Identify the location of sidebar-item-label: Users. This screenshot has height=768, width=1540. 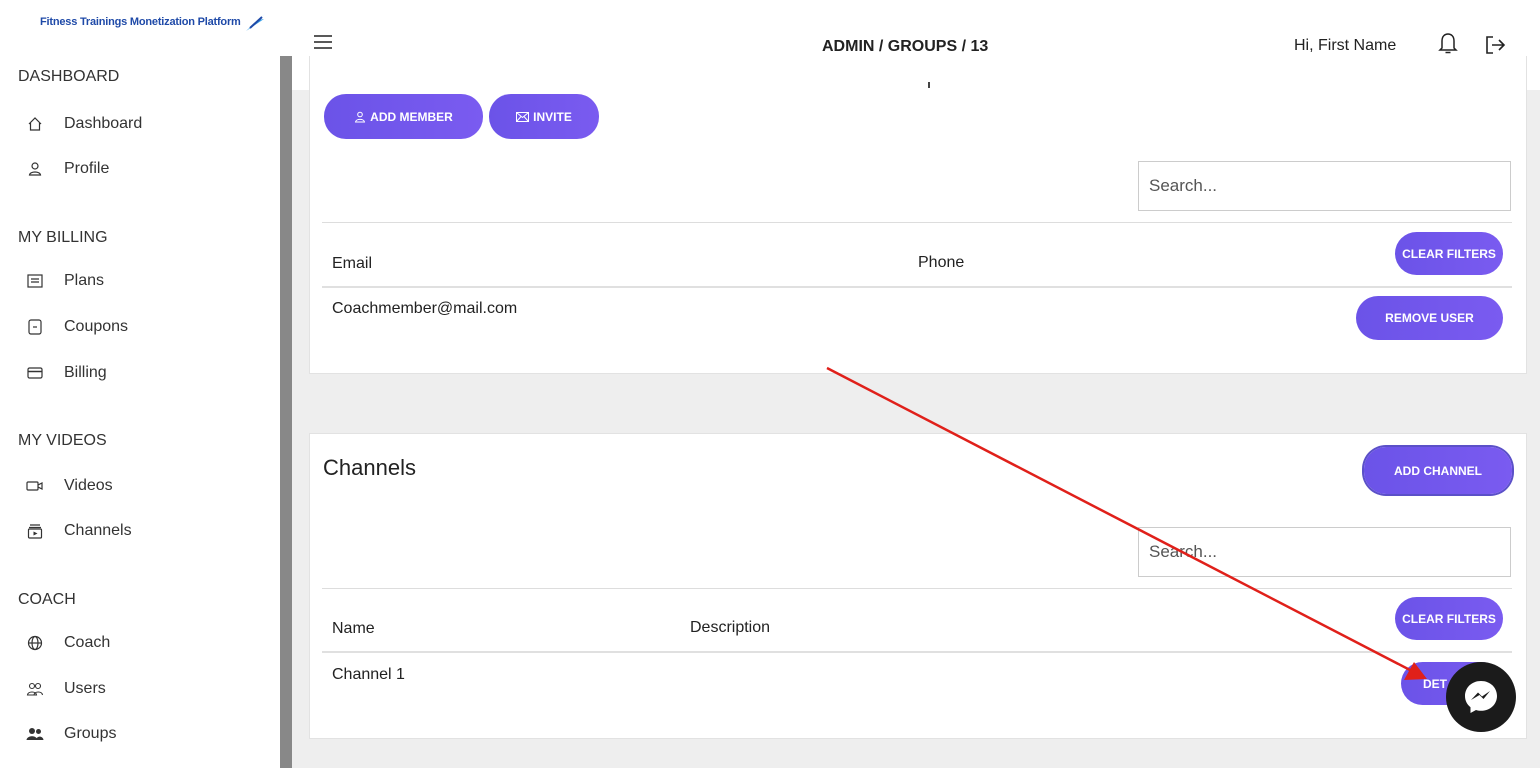
(85, 688).